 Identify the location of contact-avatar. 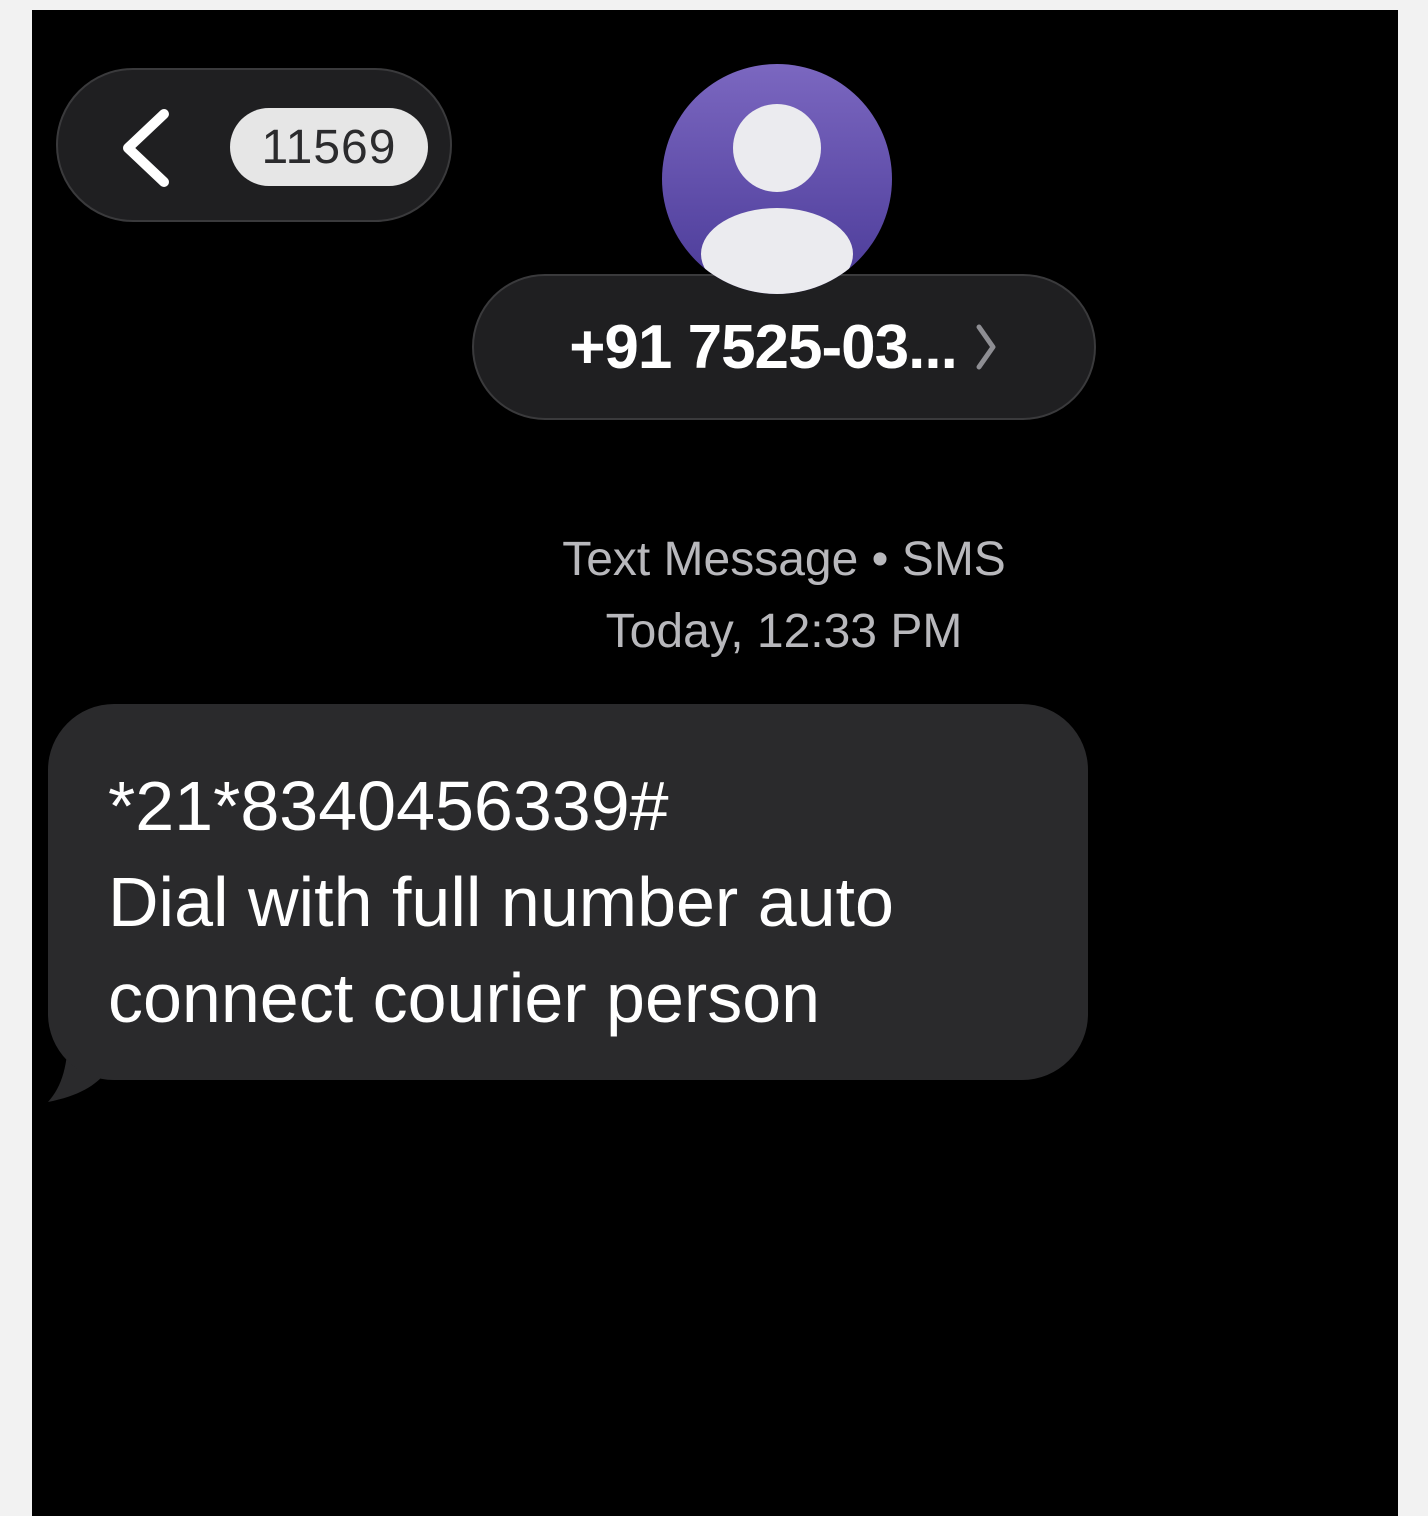
(777, 179).